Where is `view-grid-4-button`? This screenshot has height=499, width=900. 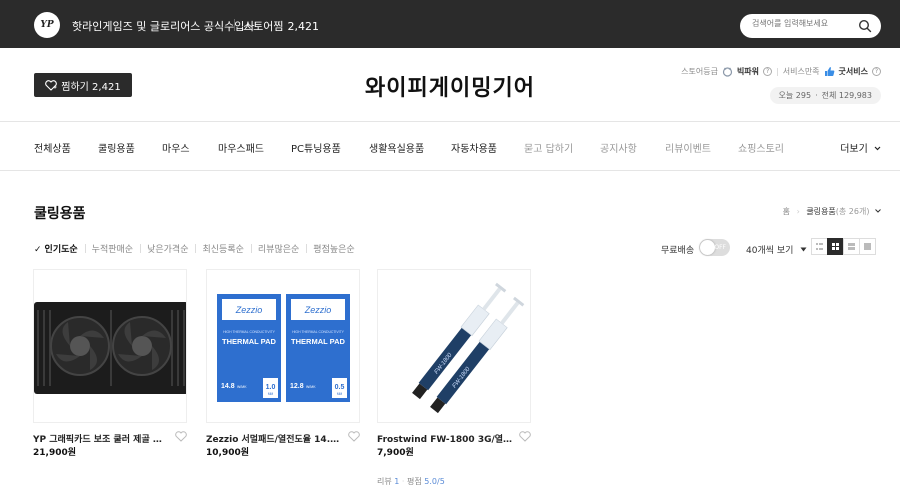 view-grid-4-button is located at coordinates (835, 246).